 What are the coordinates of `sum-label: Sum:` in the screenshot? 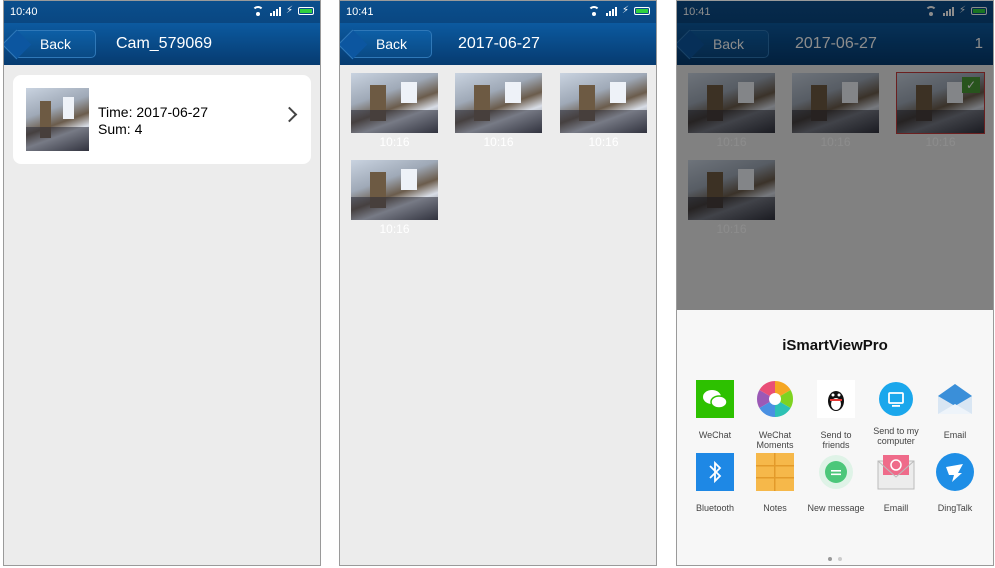 It's located at (114, 129).